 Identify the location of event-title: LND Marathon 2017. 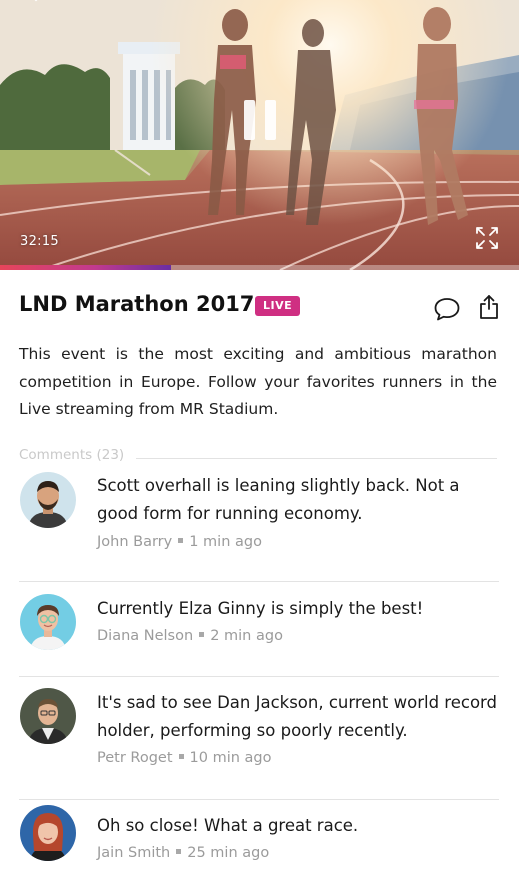
(137, 304).